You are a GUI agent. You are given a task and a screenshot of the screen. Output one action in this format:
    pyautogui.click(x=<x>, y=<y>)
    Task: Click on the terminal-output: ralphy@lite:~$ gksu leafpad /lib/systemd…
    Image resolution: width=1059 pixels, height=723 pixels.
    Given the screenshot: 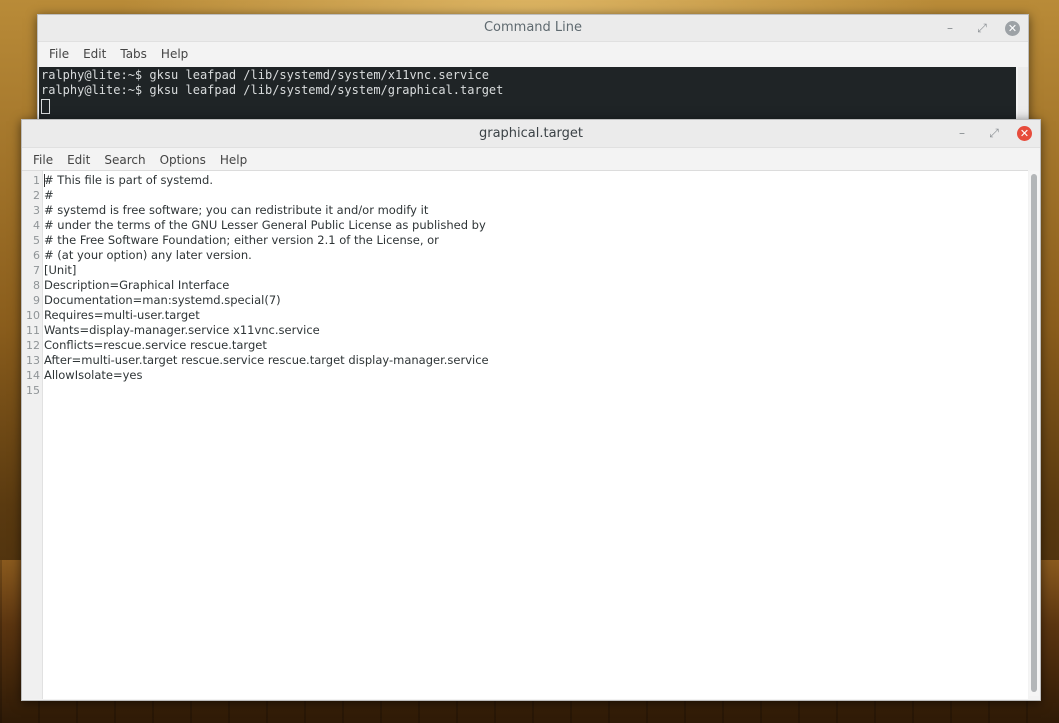 What is the action you would take?
    pyautogui.click(x=527, y=95)
    